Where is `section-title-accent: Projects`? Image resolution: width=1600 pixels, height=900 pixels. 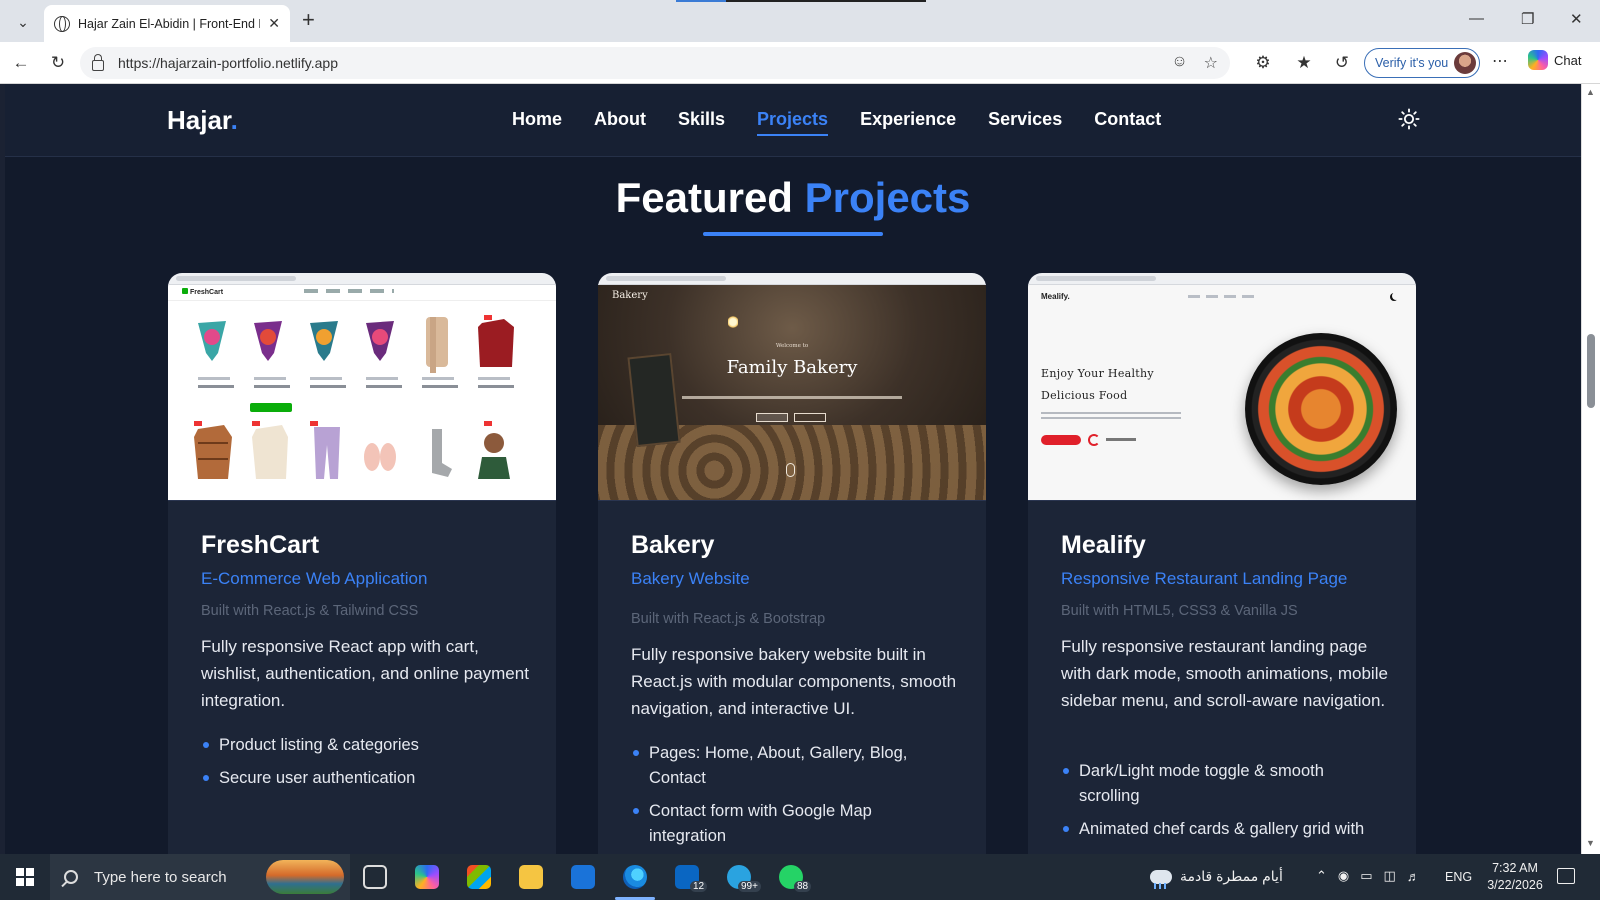
section-title-accent: Projects is located at coordinates (887, 197).